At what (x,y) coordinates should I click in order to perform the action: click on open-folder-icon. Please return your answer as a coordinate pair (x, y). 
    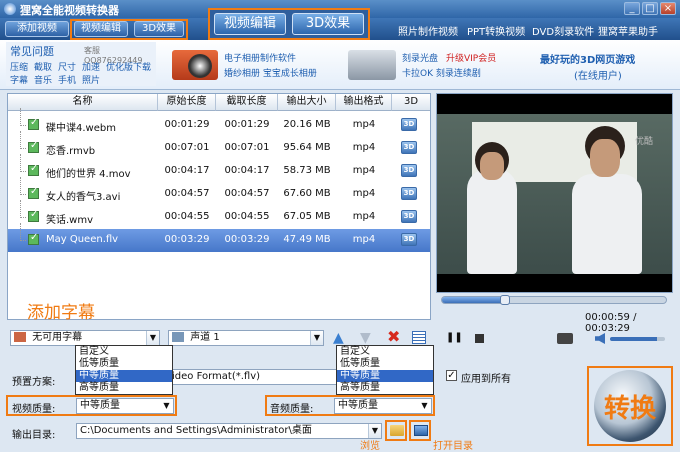
    Looking at the image, I should click on (421, 430).